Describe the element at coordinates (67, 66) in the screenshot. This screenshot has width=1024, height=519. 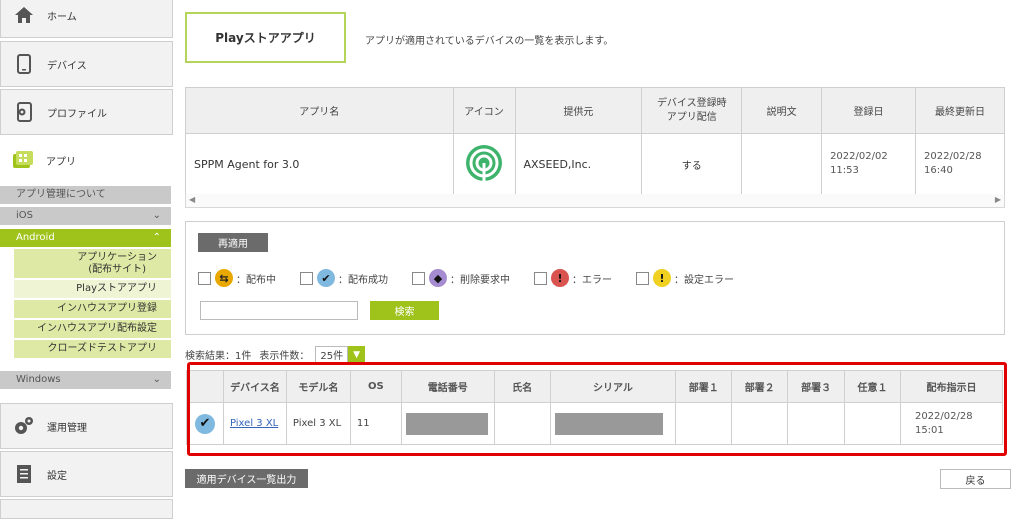
I see `nav-device-label: デバイス` at that location.